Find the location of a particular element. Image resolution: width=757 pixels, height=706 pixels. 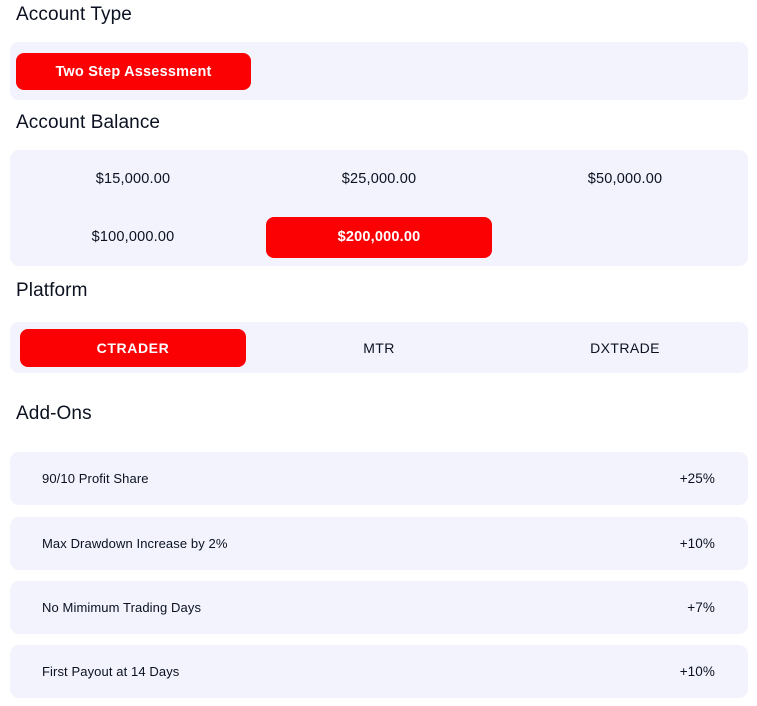

addon-row-profit-share: 90/10 Profit Share +25% is located at coordinates (379, 478).